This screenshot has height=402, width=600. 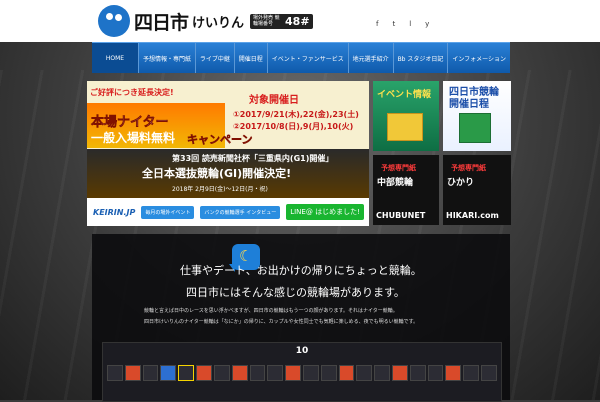 I want to click on nav-events: イベント・ファンサービス, so click(x=308, y=58).